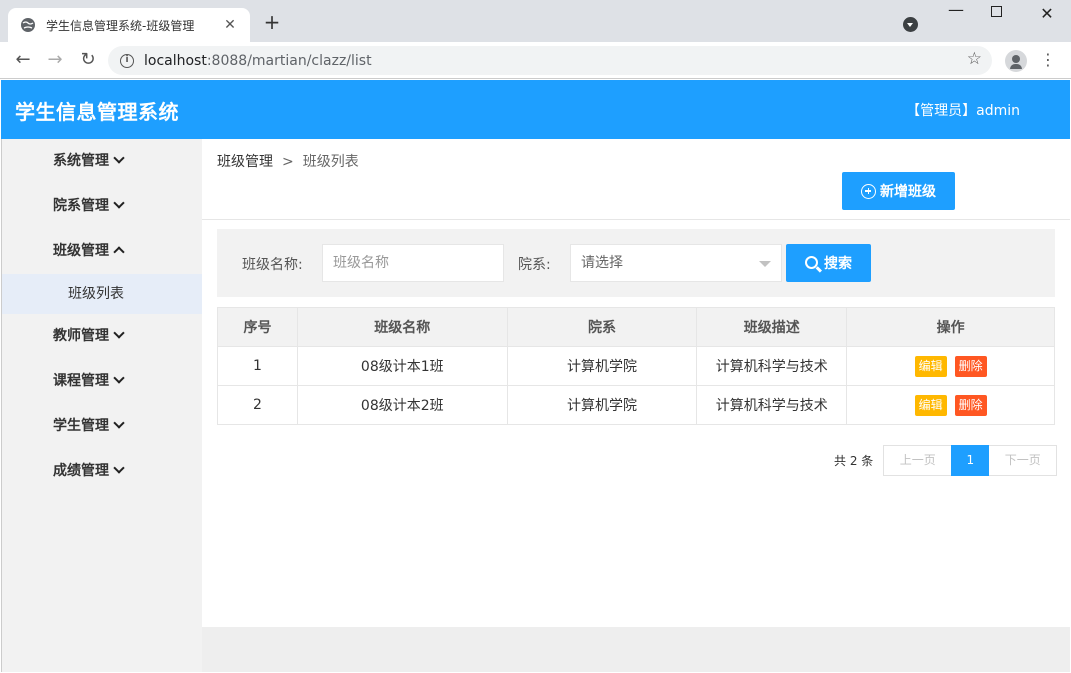 Image resolution: width=1071 pixels, height=673 pixels. I want to click on table-row: 1 08级计本1班 计算机学院 计算机科学与技术 编辑 删除, so click(636, 366).